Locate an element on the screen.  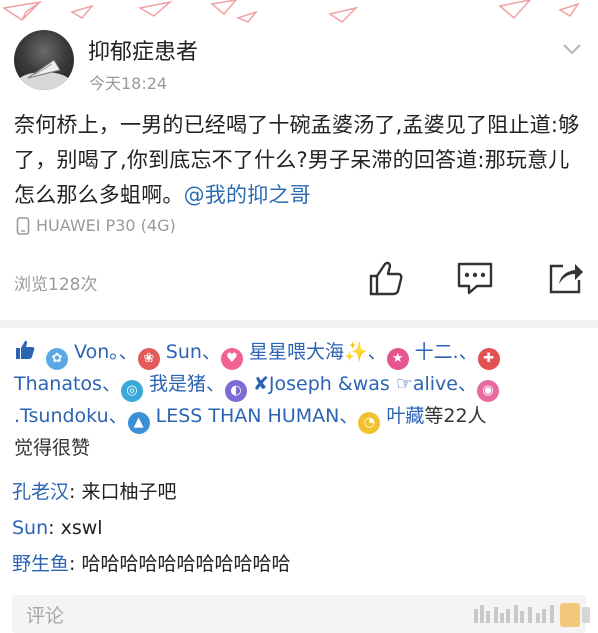
section-divider is located at coordinates (299, 324).